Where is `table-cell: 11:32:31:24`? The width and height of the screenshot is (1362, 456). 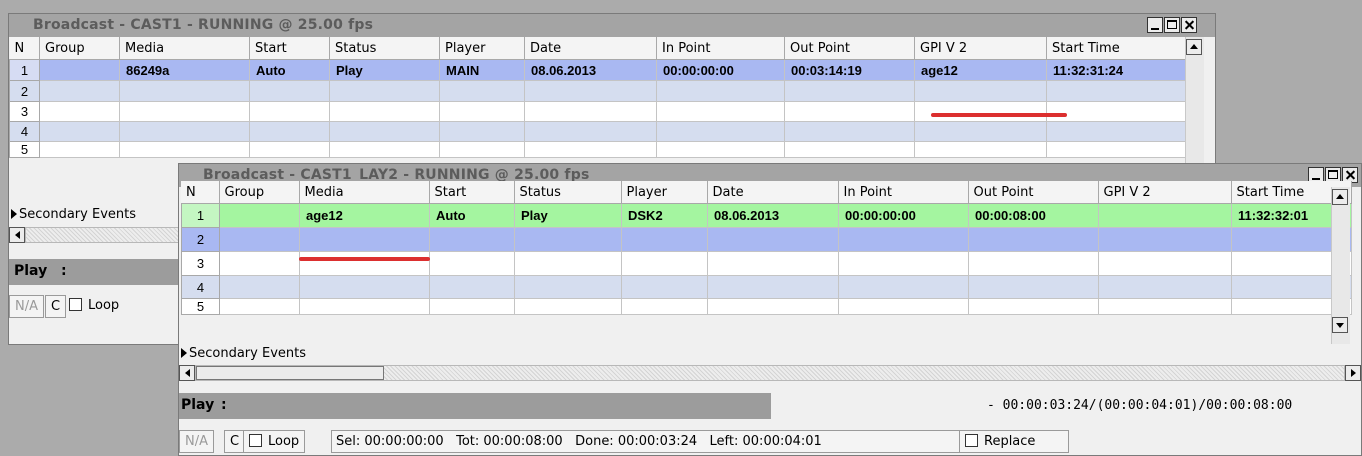 table-cell: 11:32:31:24 is located at coordinates (1116, 70).